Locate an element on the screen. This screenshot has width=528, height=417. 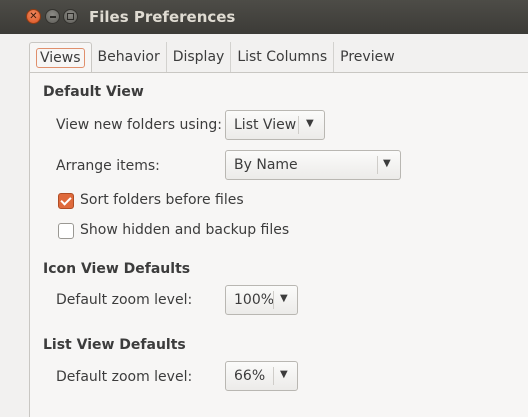
icon-zoom-label: Default zoom level: is located at coordinates (124, 300).